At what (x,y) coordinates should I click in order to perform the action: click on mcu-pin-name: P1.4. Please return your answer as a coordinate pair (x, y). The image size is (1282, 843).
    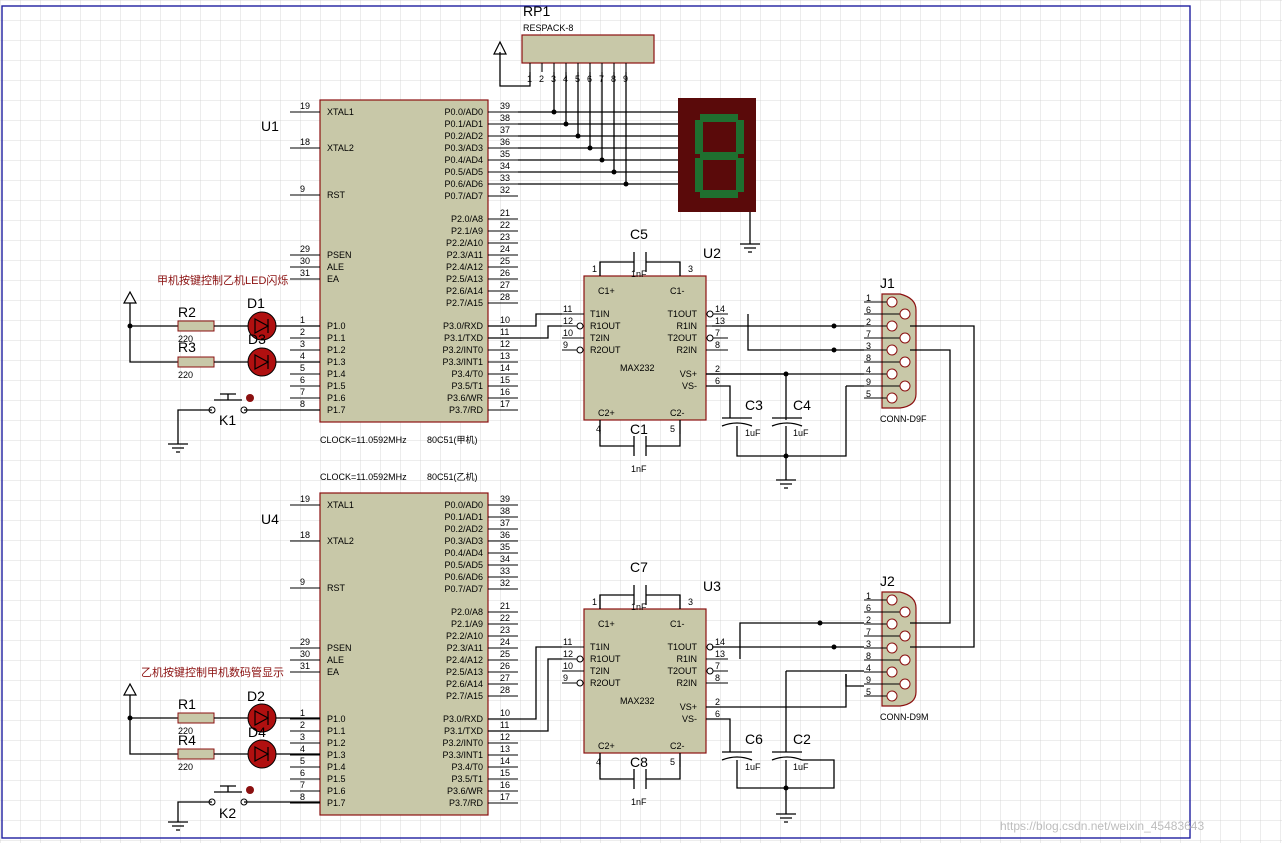
    Looking at the image, I should click on (336, 374).